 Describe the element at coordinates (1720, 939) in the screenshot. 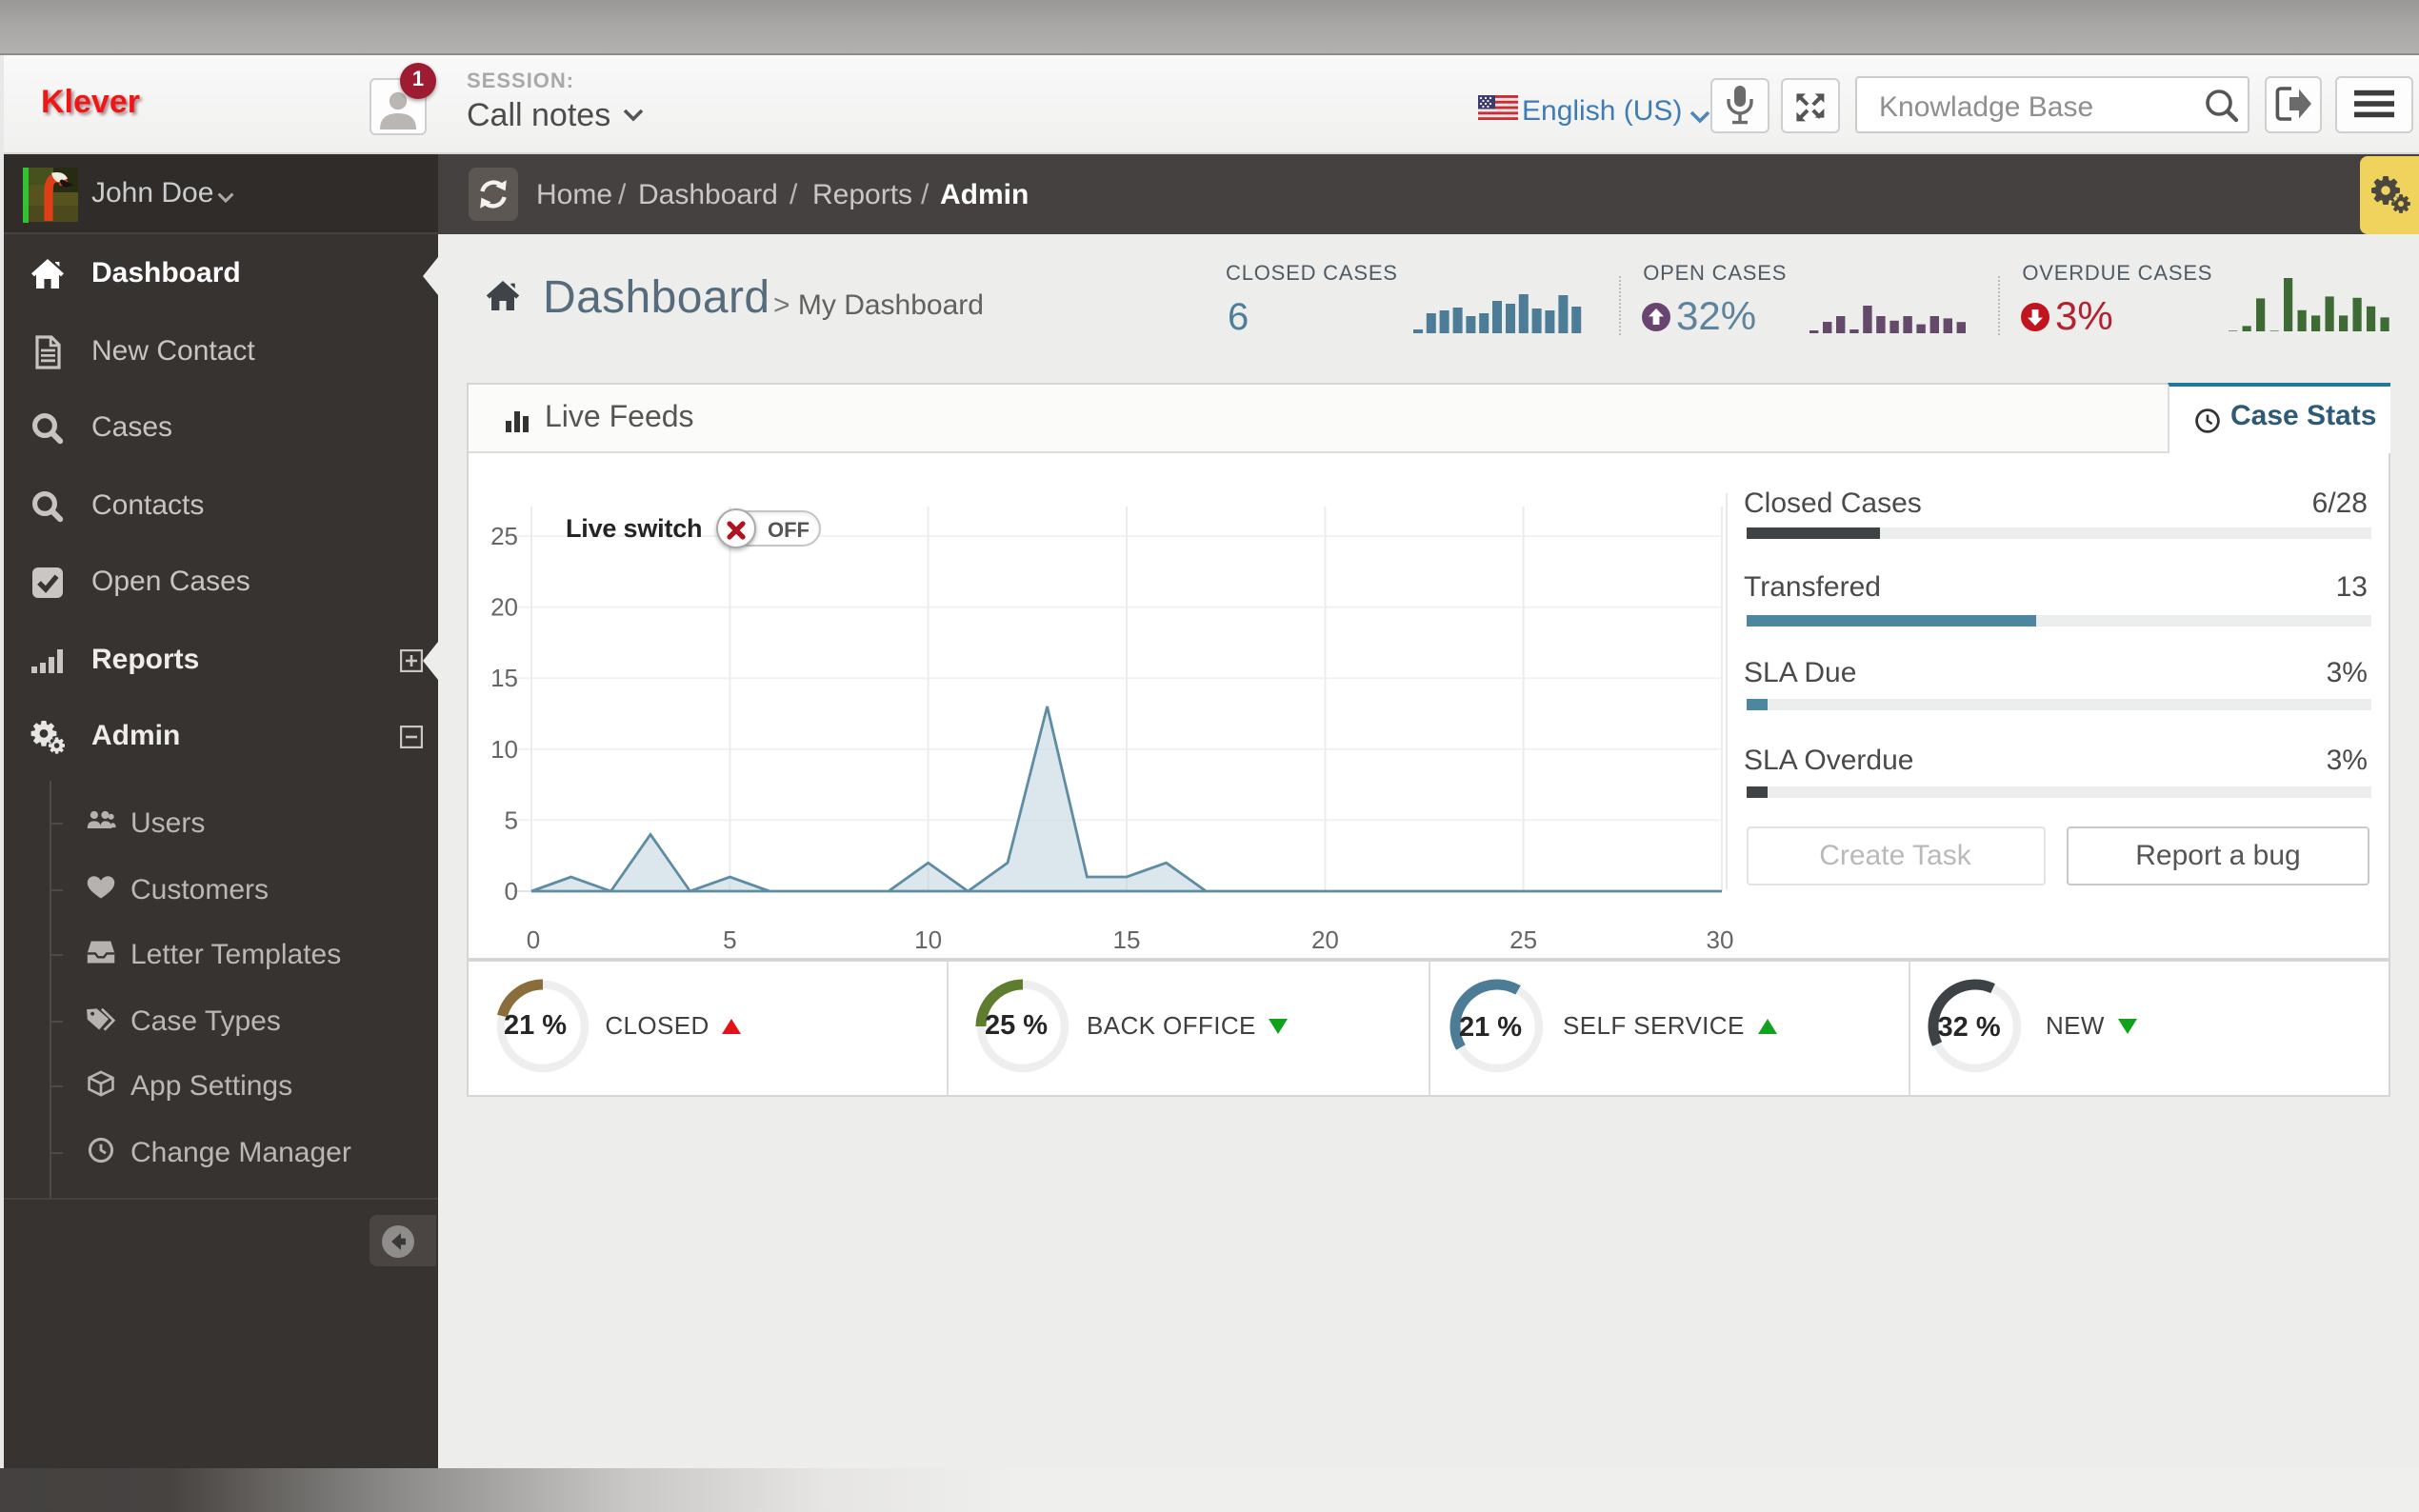

I see `svg-text: 30` at that location.